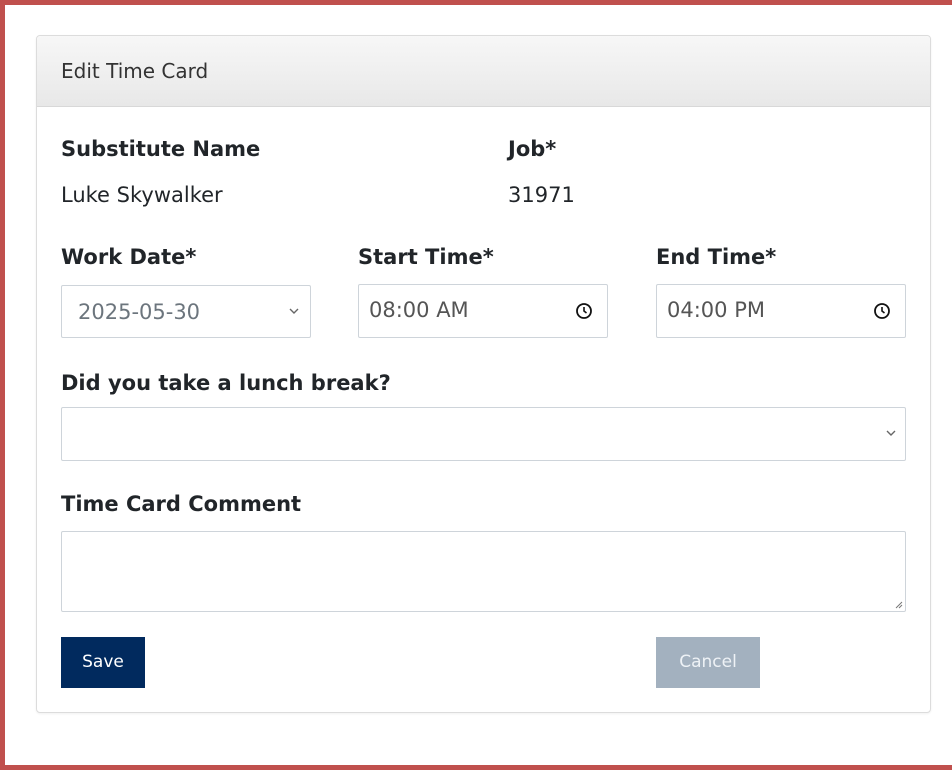 The image size is (952, 770). What do you see at coordinates (898, 604) in the screenshot?
I see `resize-grip-icon` at bounding box center [898, 604].